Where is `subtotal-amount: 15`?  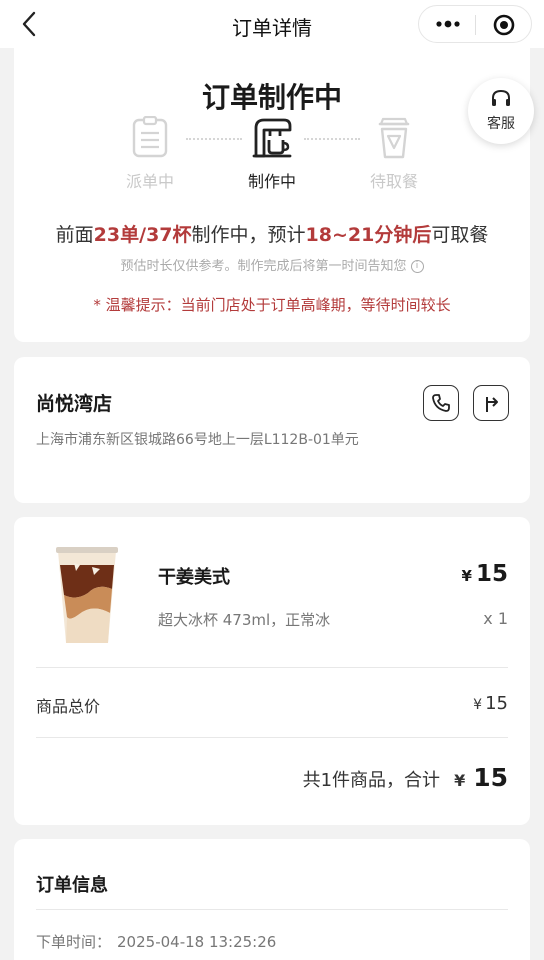
subtotal-amount: 15 is located at coordinates (496, 703).